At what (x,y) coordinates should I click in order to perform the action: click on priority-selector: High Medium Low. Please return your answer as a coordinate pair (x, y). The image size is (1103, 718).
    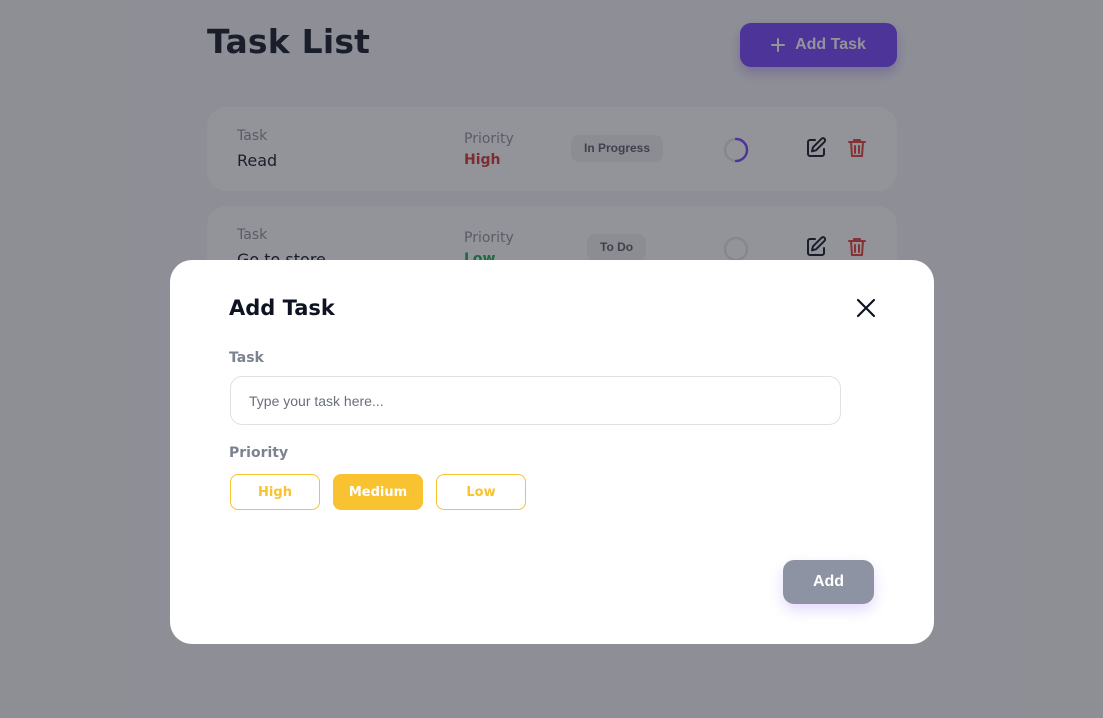
    Looking at the image, I should click on (378, 492).